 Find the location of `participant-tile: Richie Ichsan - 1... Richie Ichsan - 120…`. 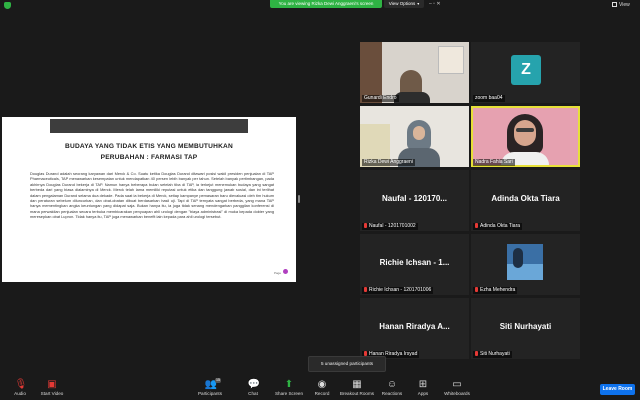

participant-tile: Richie Ichsan - 1... Richie Ichsan - 120… is located at coordinates (414, 264).